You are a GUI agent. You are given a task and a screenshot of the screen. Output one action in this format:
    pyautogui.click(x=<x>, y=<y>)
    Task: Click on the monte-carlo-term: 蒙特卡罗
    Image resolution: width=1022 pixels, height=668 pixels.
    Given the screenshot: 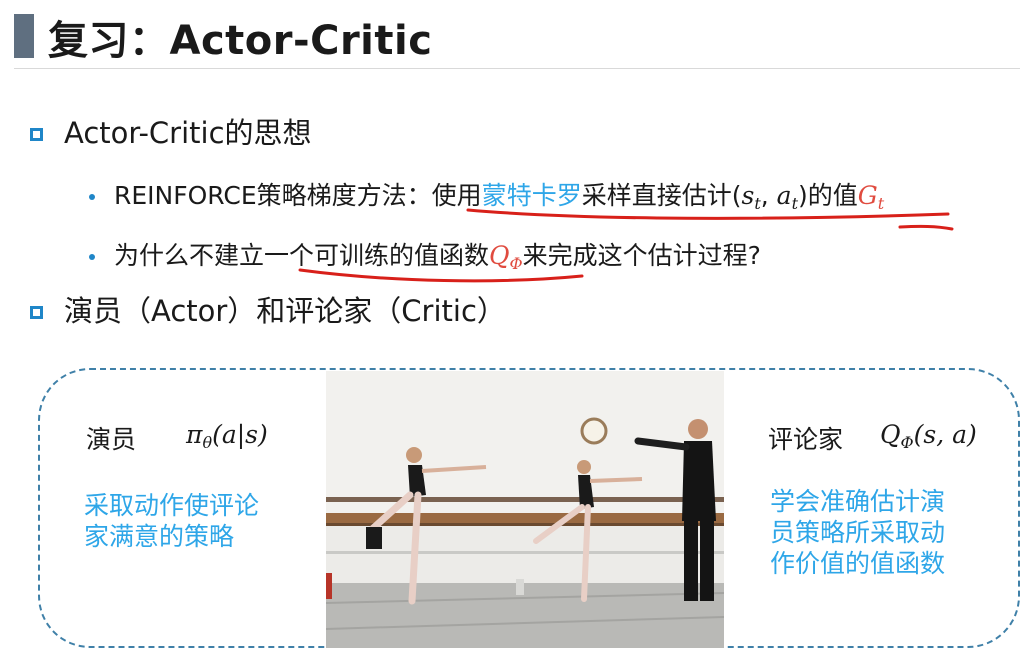 What is the action you would take?
    pyautogui.click(x=531, y=195)
    